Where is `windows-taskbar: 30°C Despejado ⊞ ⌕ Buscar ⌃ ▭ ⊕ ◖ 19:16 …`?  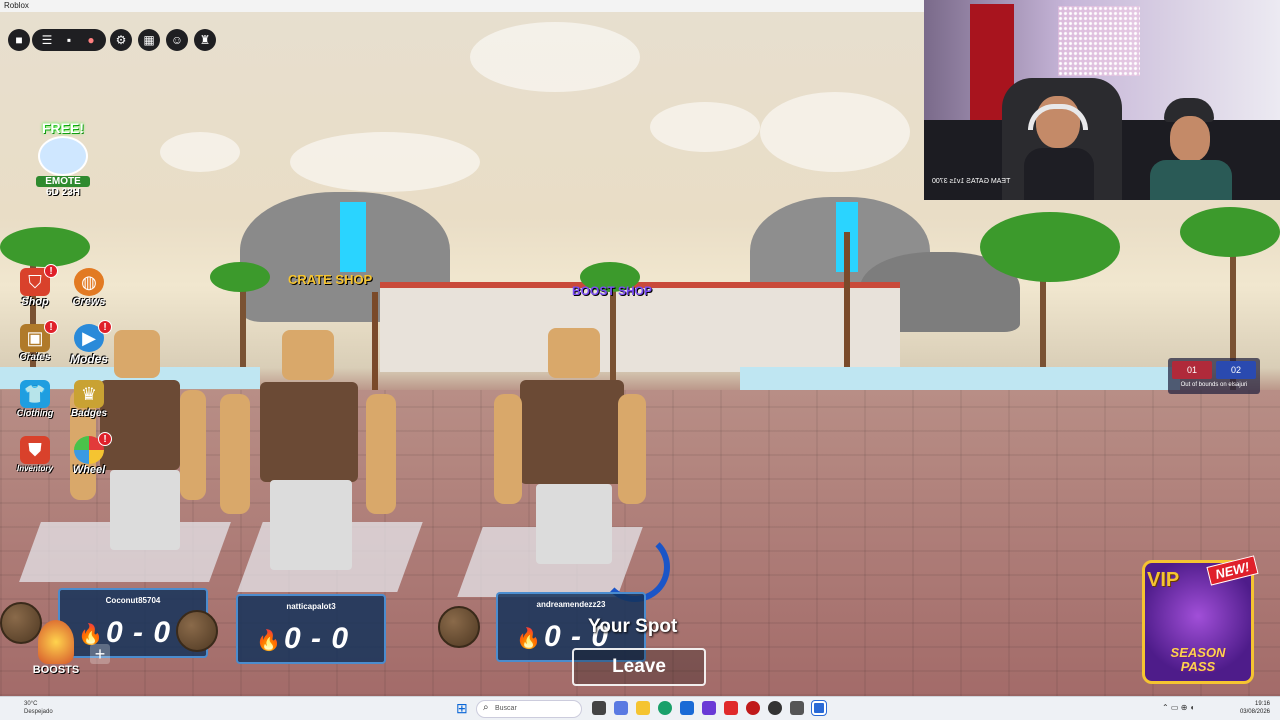 windows-taskbar: 30°C Despejado ⊞ ⌕ Buscar ⌃ ▭ ⊕ ◖ 19:16 … is located at coordinates (640, 708).